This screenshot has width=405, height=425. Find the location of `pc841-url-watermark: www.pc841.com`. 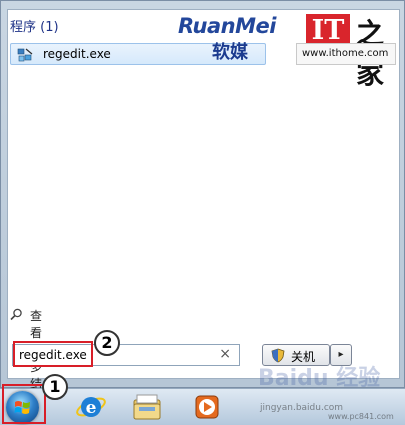

pc841-url-watermark: www.pc841.com is located at coordinates (361, 416).